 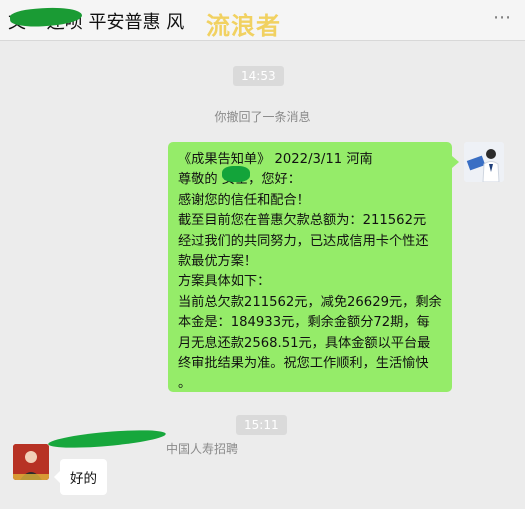 What do you see at coordinates (185, 384) in the screenshot?
I see `message-line: 。` at bounding box center [185, 384].